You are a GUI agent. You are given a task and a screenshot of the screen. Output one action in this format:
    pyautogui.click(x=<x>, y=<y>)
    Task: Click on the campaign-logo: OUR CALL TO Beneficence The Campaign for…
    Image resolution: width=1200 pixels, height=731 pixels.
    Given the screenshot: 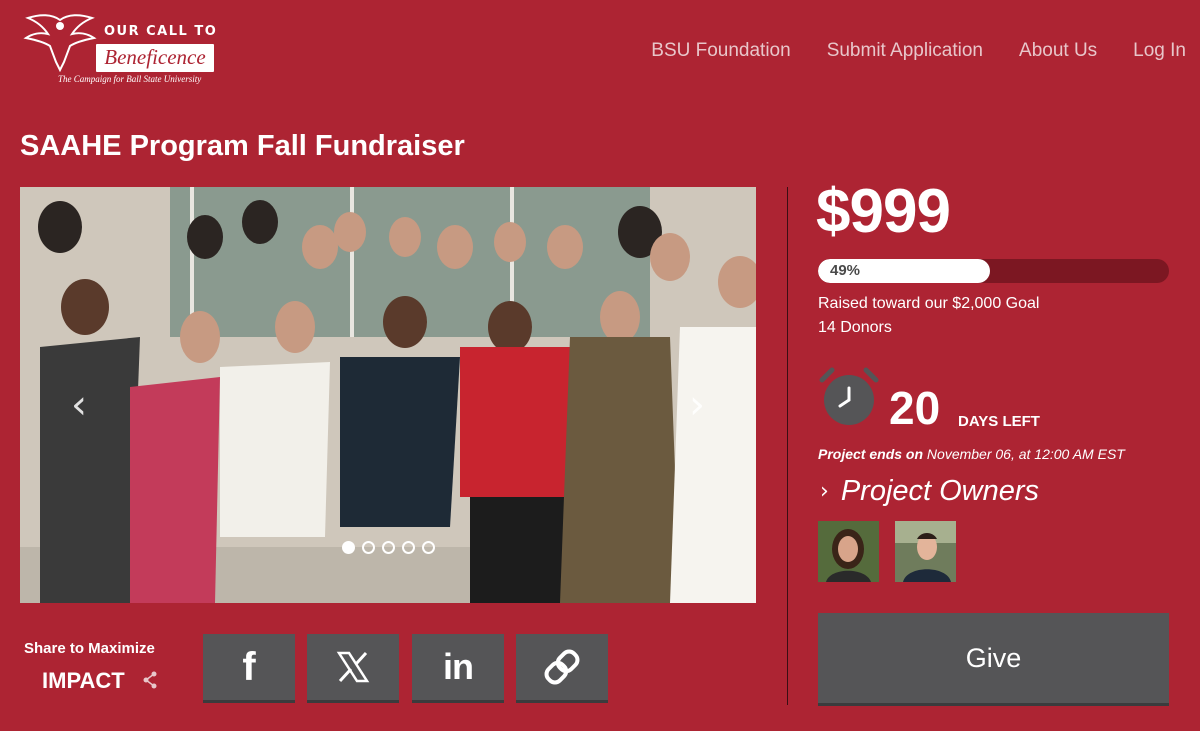 What is the action you would take?
    pyautogui.click(x=120, y=49)
    